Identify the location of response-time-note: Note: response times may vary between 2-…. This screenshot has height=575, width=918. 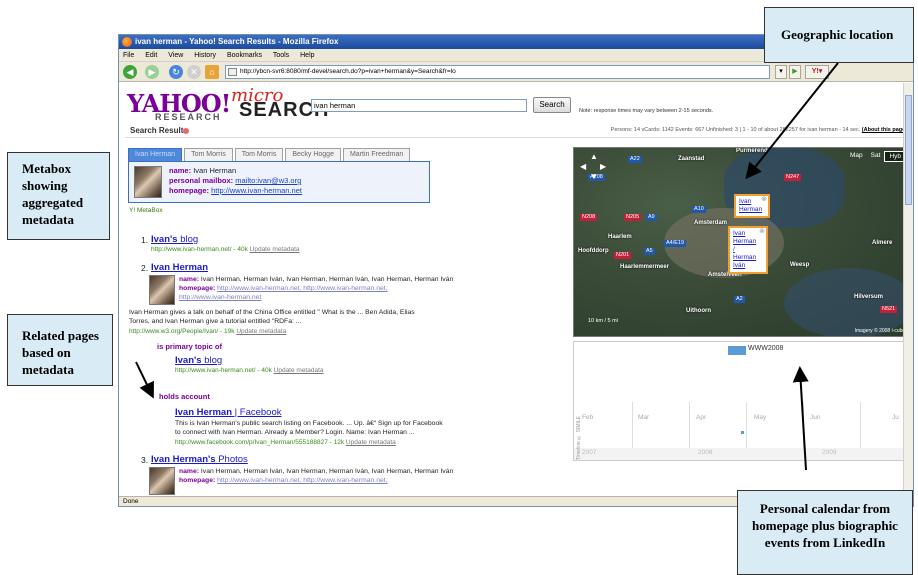
(646, 111).